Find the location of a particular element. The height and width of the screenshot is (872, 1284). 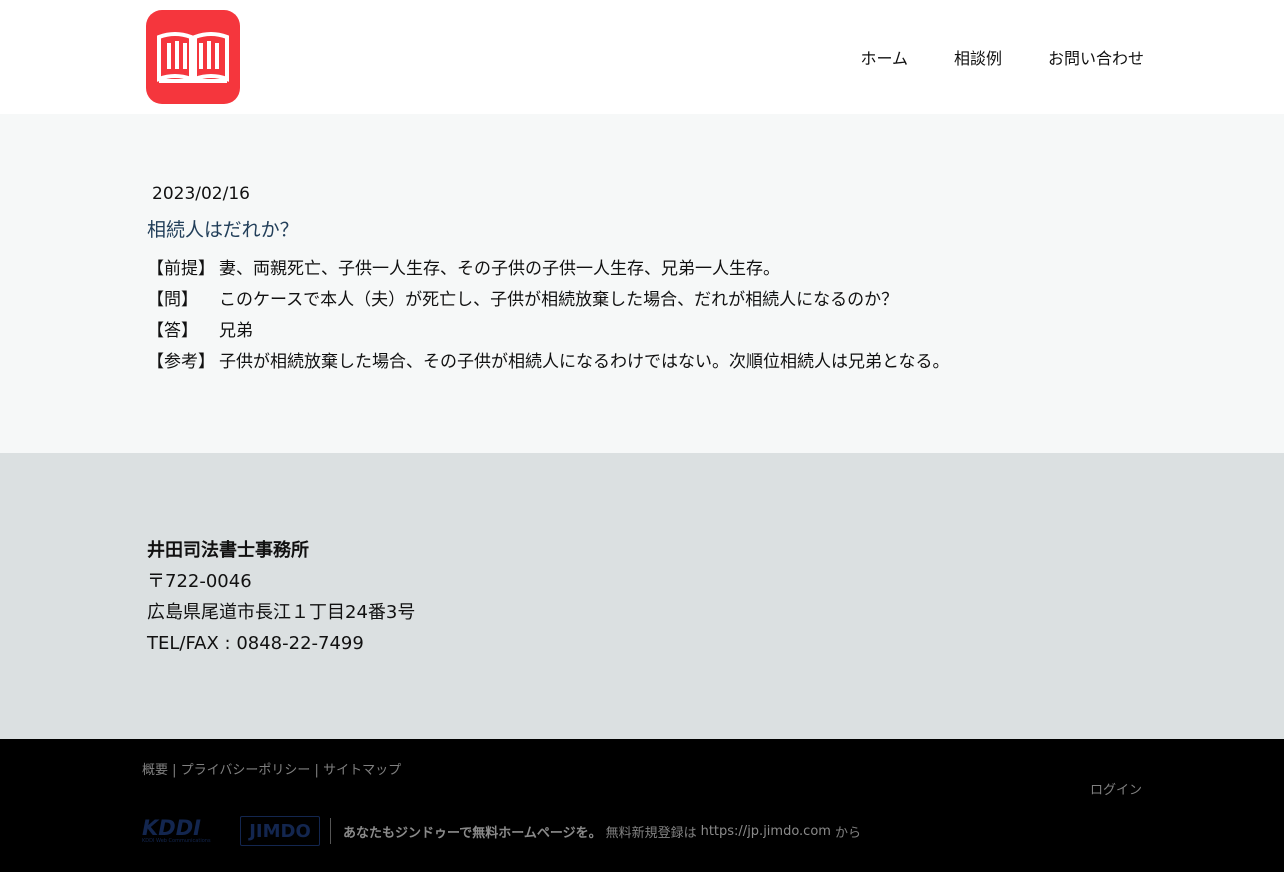

qa-row-premise: 【前提】 妻、両親死亡、子供一人生存、その子供の子供一人生存、兄弟一人生存。 is located at coordinates (548, 266).